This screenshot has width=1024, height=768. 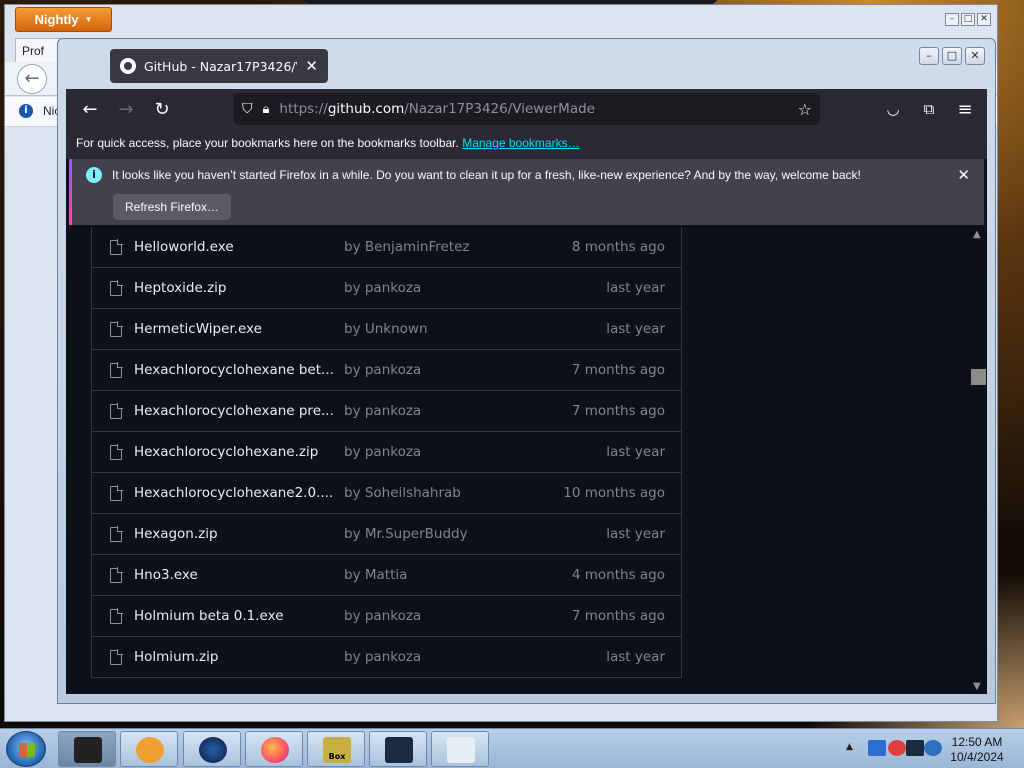 What do you see at coordinates (26, 749) in the screenshot?
I see `start-button` at bounding box center [26, 749].